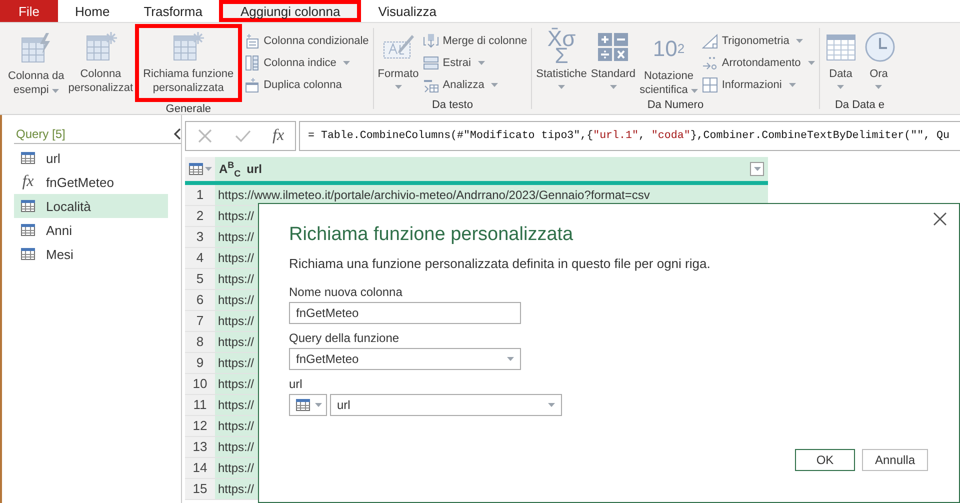  I want to click on table-menu-button, so click(200, 169).